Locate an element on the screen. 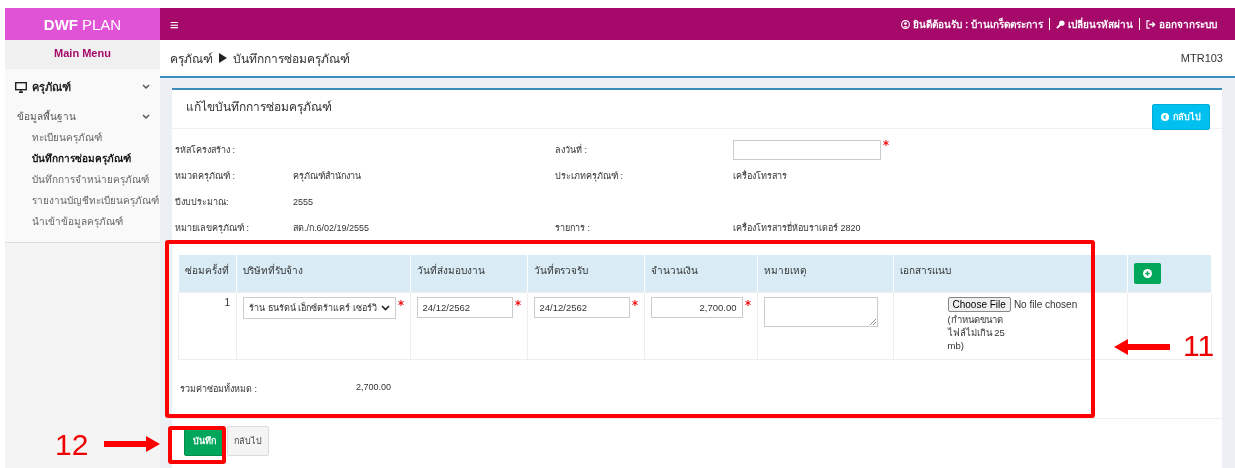  field-label: หมวดครุภัณฑ์ : is located at coordinates (205, 177).